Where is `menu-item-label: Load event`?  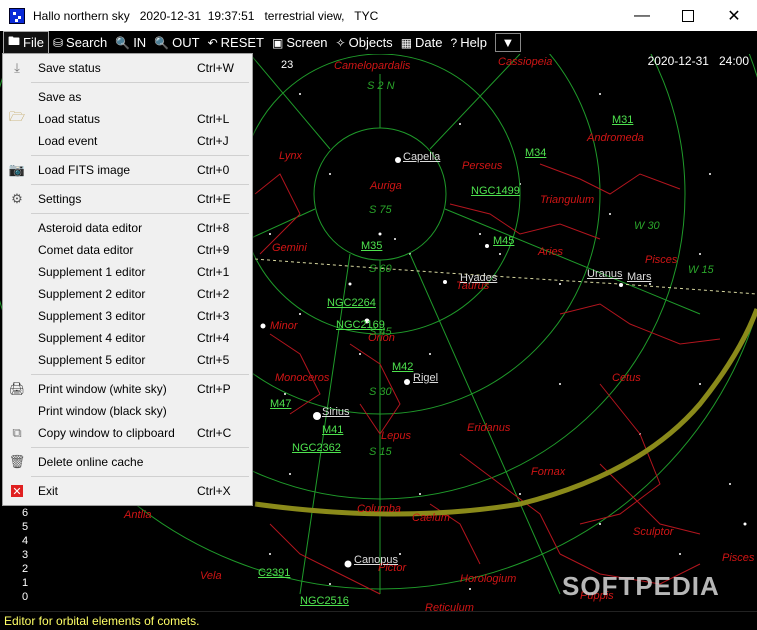
menu-item-label: Load event is located at coordinates (68, 141).